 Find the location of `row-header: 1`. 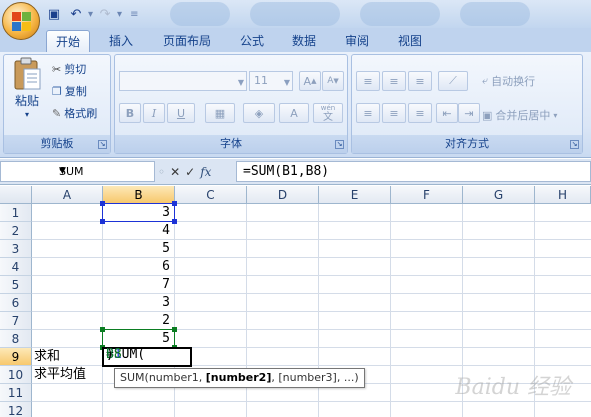

row-header: 1 is located at coordinates (16, 213).